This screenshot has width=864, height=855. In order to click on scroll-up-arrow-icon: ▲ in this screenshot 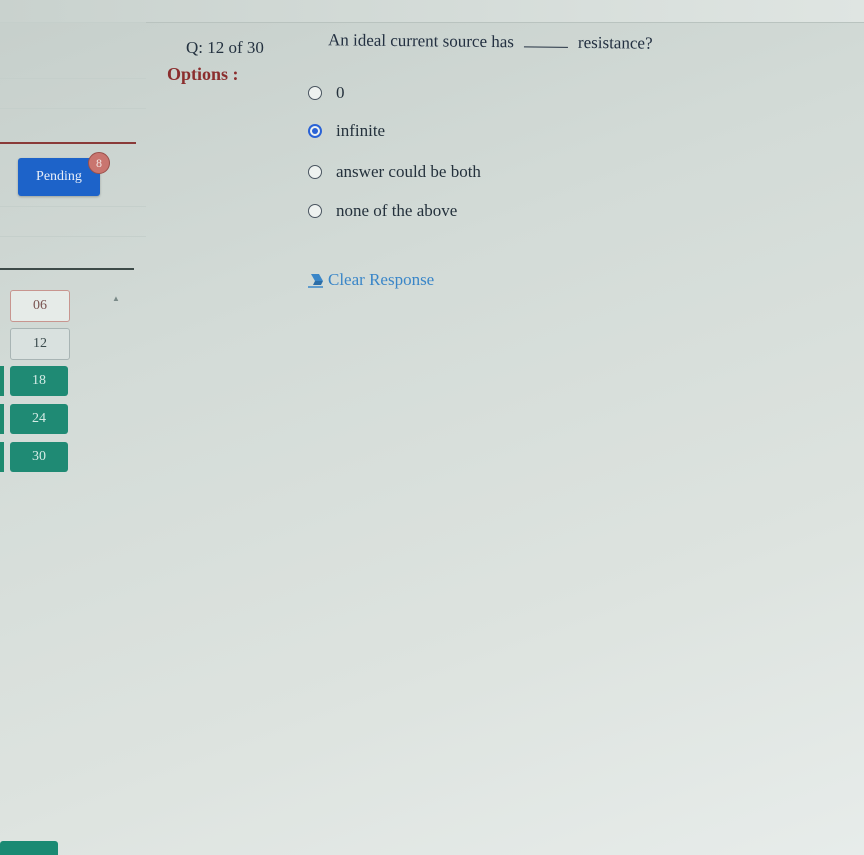, I will do `click(116, 299)`.